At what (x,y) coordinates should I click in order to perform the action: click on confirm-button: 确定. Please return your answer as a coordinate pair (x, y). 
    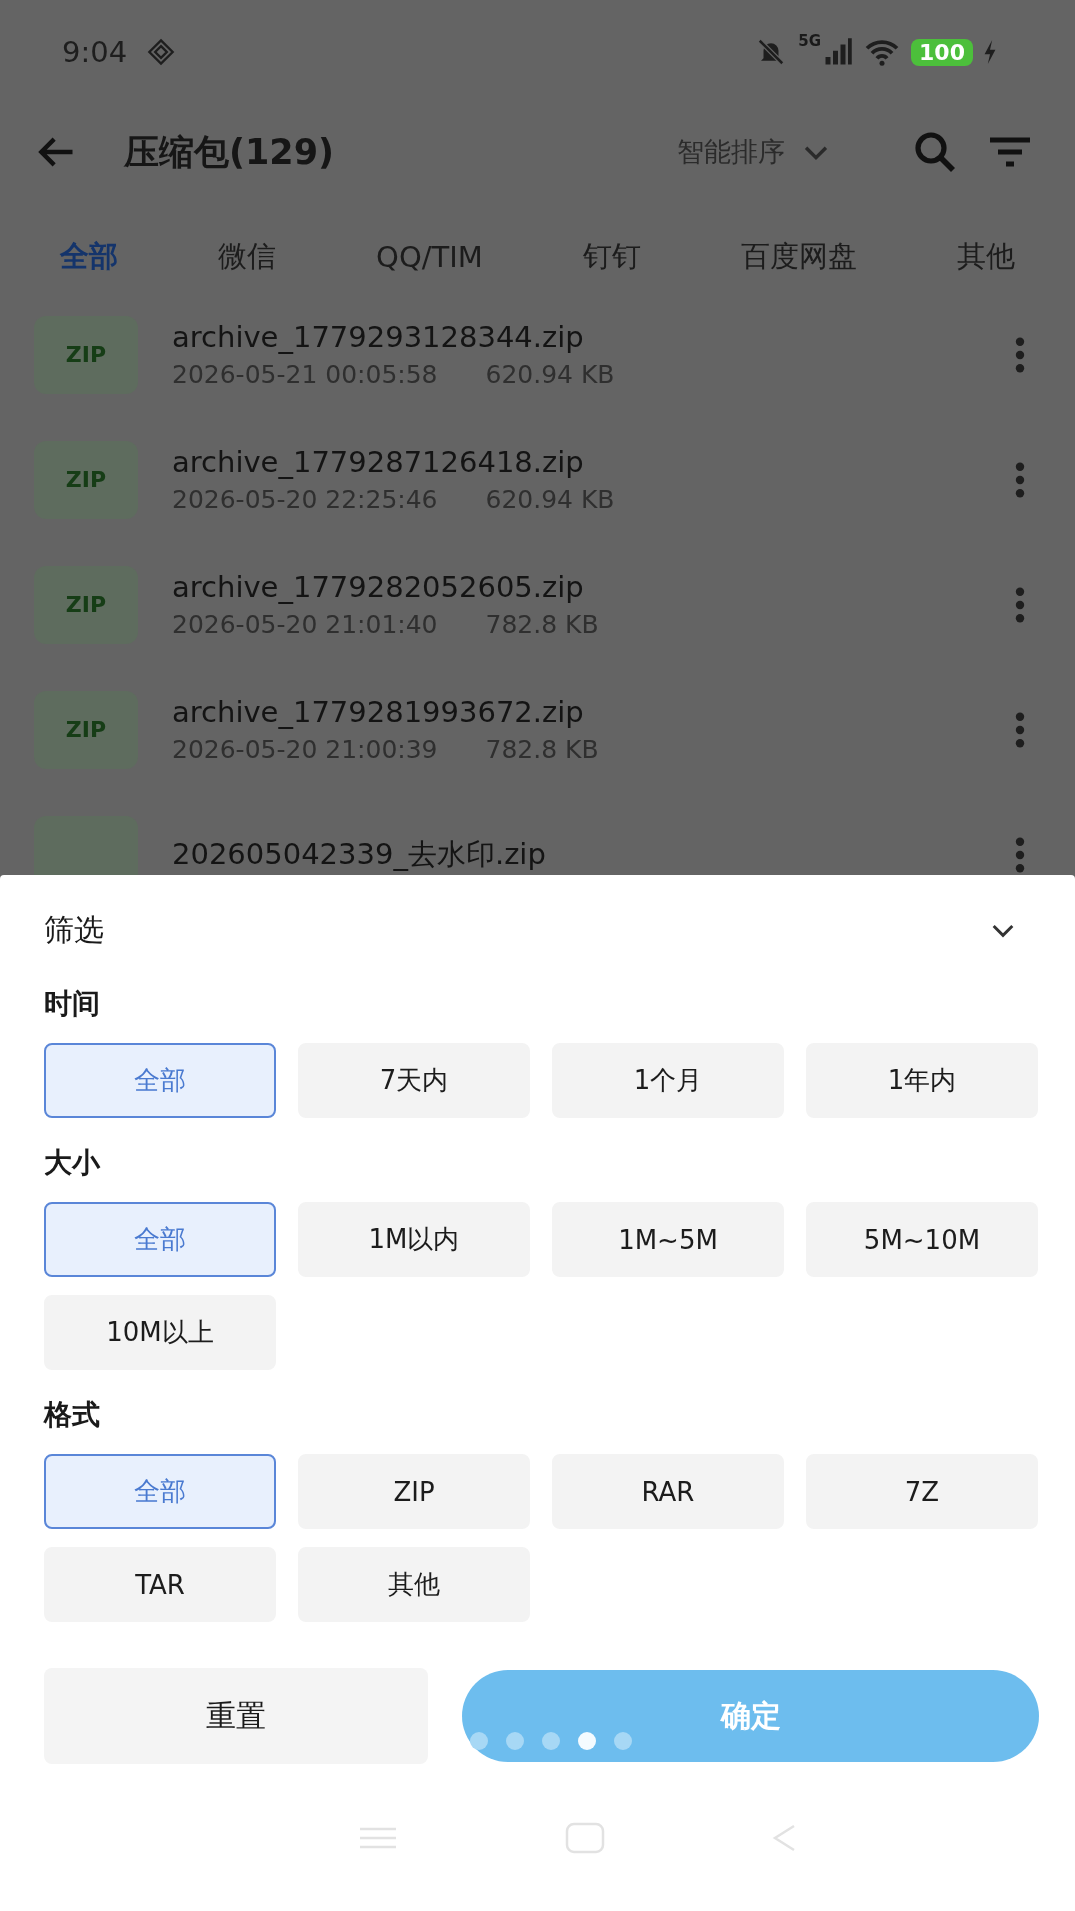
    Looking at the image, I should click on (750, 1716).